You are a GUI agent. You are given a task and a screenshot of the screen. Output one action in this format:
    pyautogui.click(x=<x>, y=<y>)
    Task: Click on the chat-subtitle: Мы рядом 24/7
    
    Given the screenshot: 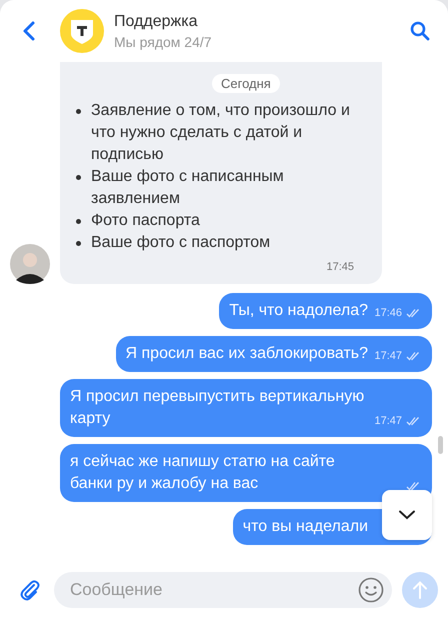 What is the action you would take?
    pyautogui.click(x=163, y=42)
    